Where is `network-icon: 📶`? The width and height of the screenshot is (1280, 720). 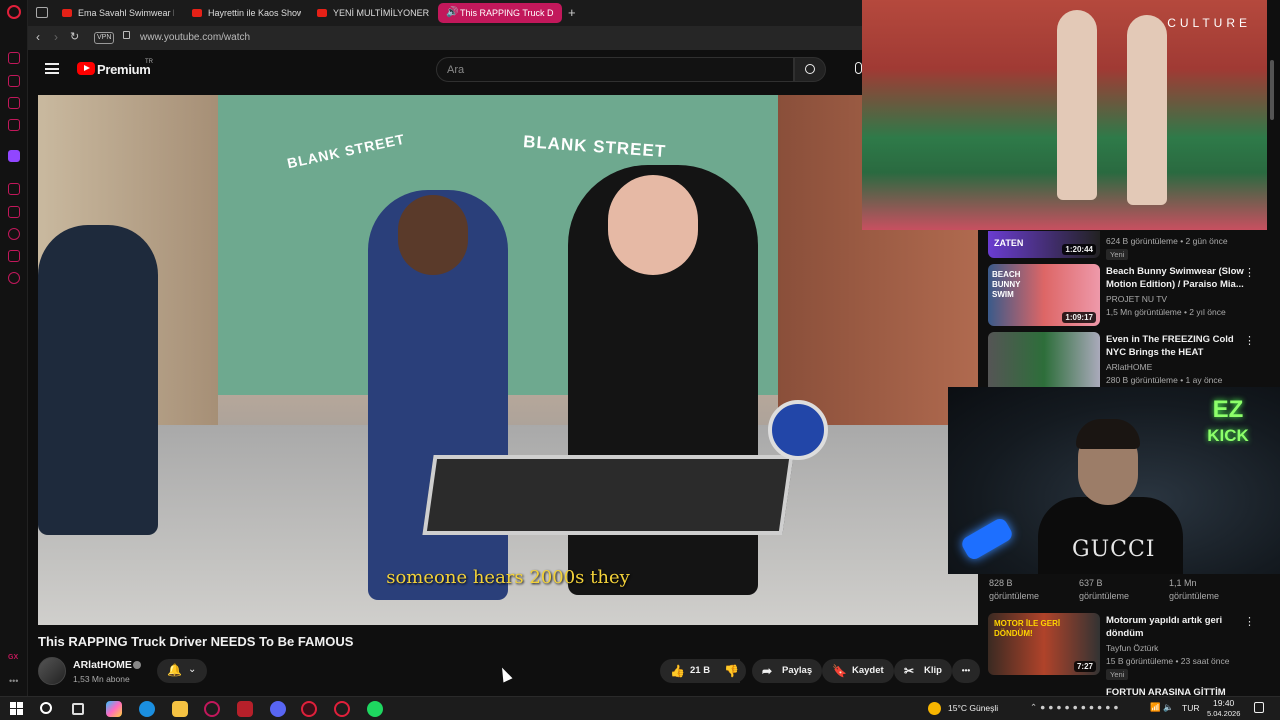 network-icon: 📶 is located at coordinates (1155, 707).